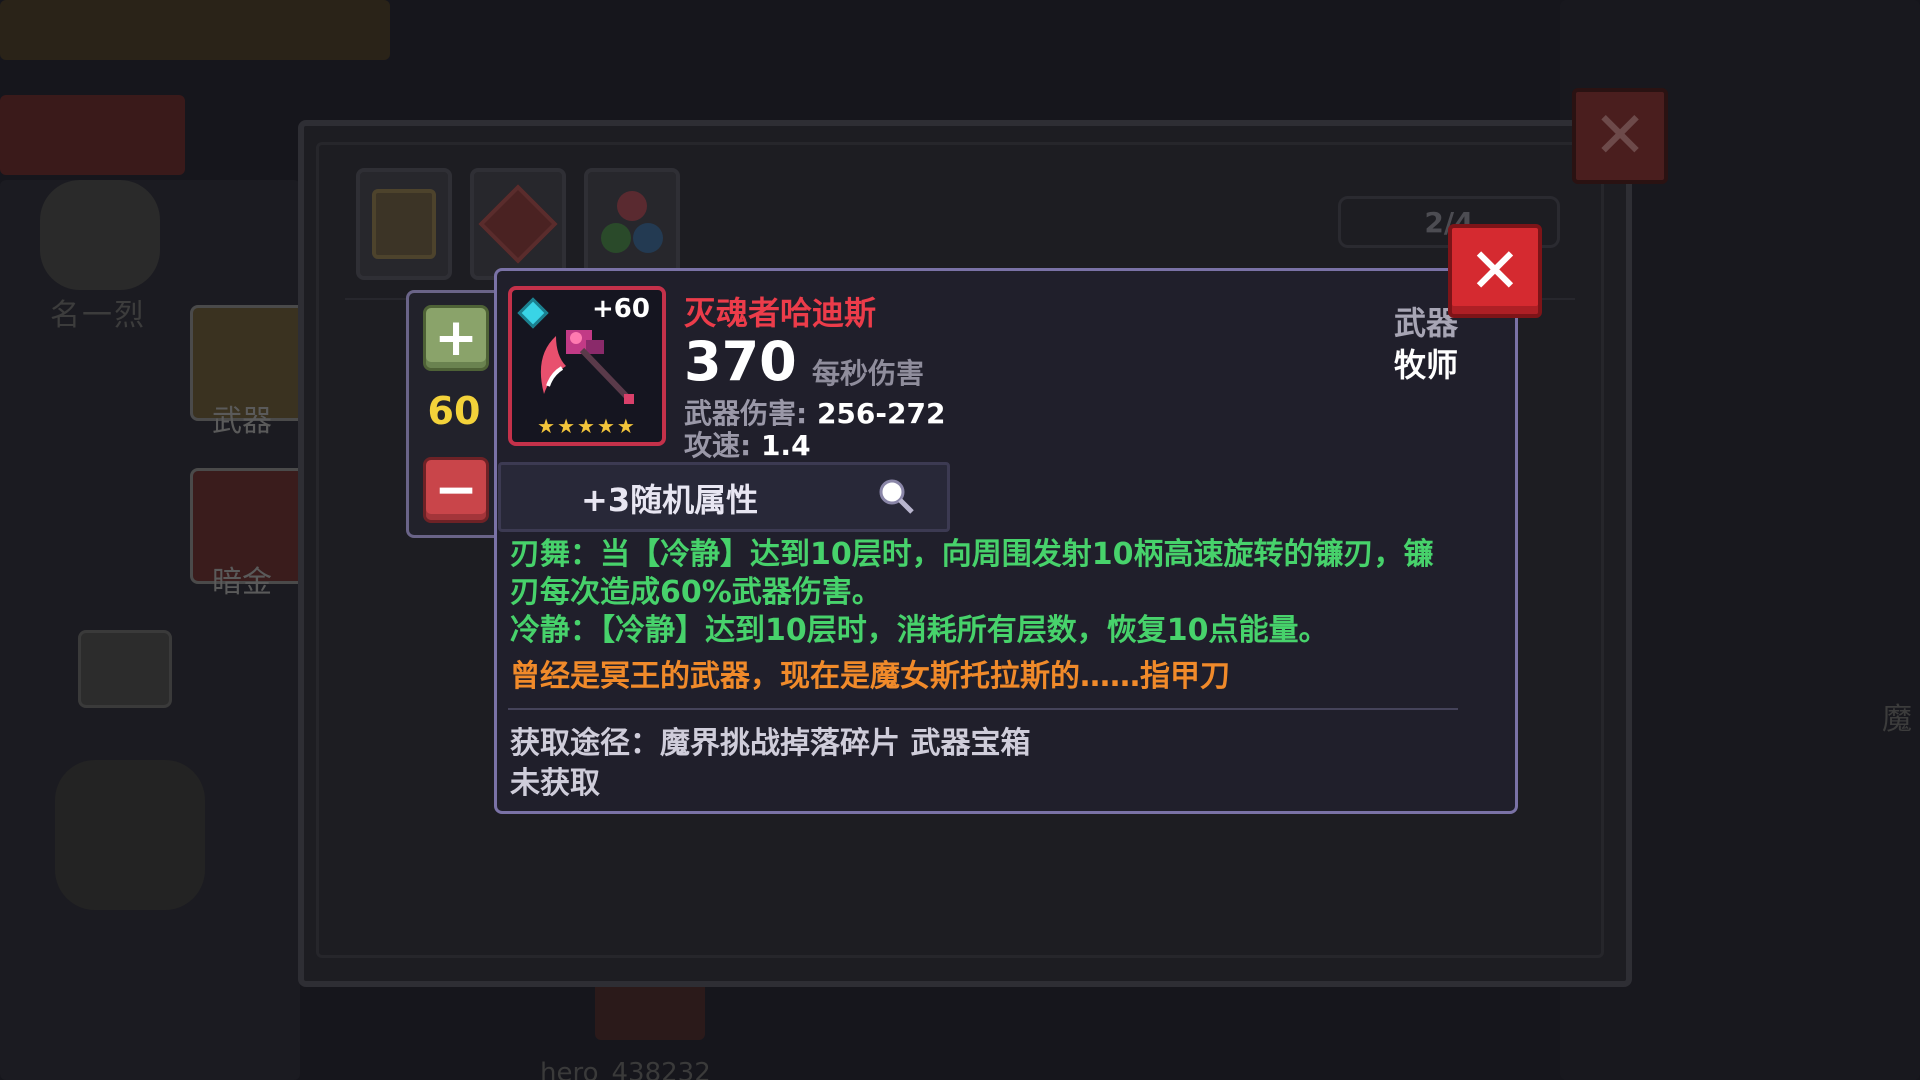  What do you see at coordinates (92, 135) in the screenshot?
I see `background-banner` at bounding box center [92, 135].